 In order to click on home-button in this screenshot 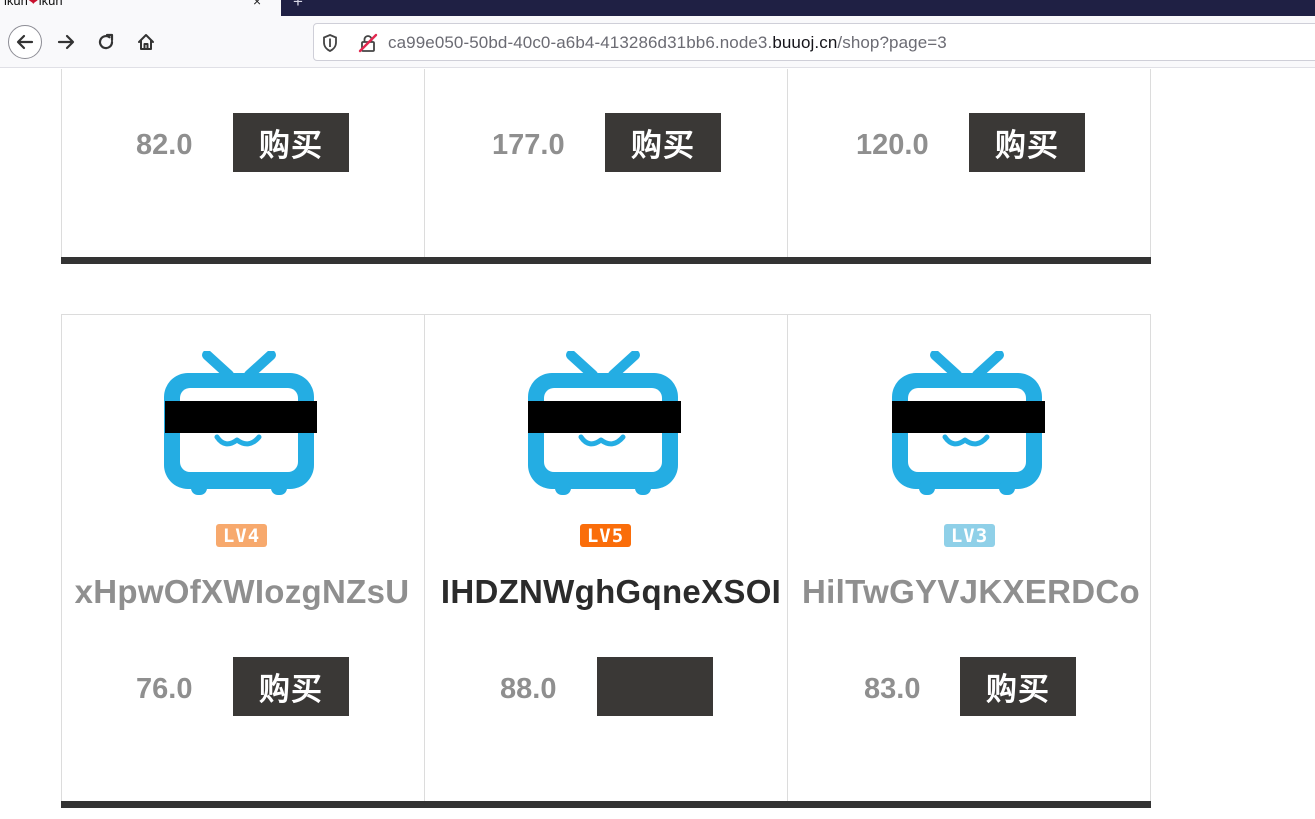, I will do `click(146, 42)`.